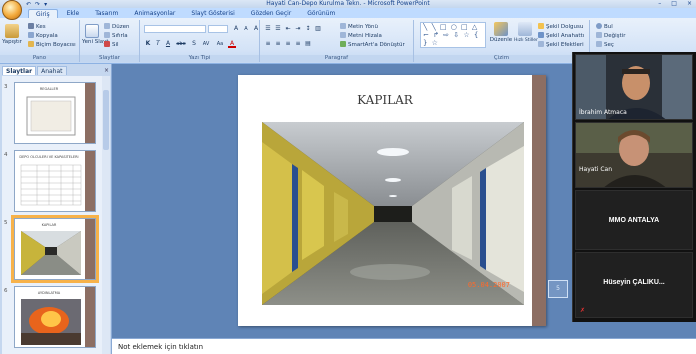  I want to click on redo-icon: ↷, so click(37, 4).